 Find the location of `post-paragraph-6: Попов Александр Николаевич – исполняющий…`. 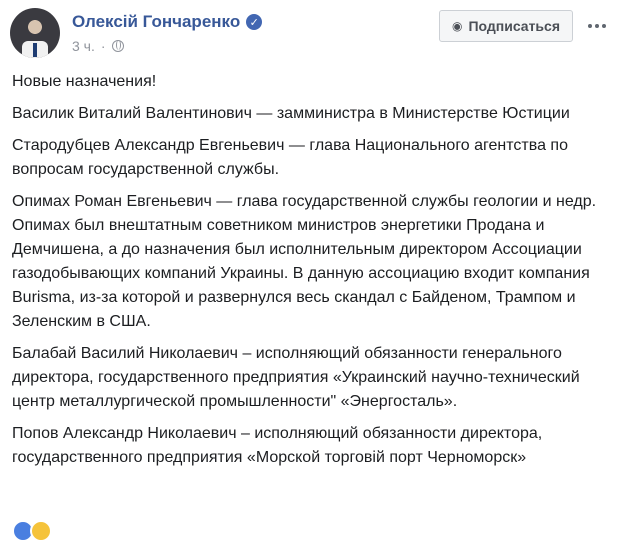

post-paragraph-6: Попов Александр Николаевич – исполняющий… is located at coordinates (277, 445).